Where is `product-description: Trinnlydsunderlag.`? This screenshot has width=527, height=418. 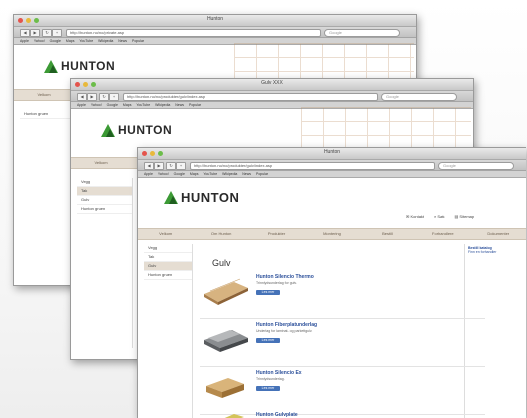
product-description: Trinnlydsunderlag. is located at coordinates (270, 379).